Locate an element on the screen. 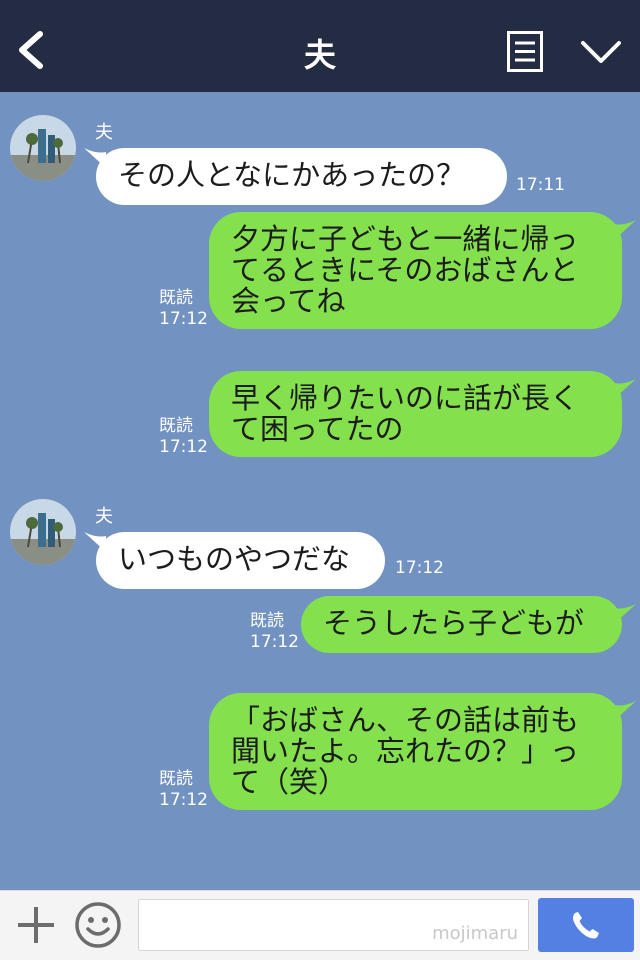 The width and height of the screenshot is (640, 960). phone-icon is located at coordinates (586, 925).